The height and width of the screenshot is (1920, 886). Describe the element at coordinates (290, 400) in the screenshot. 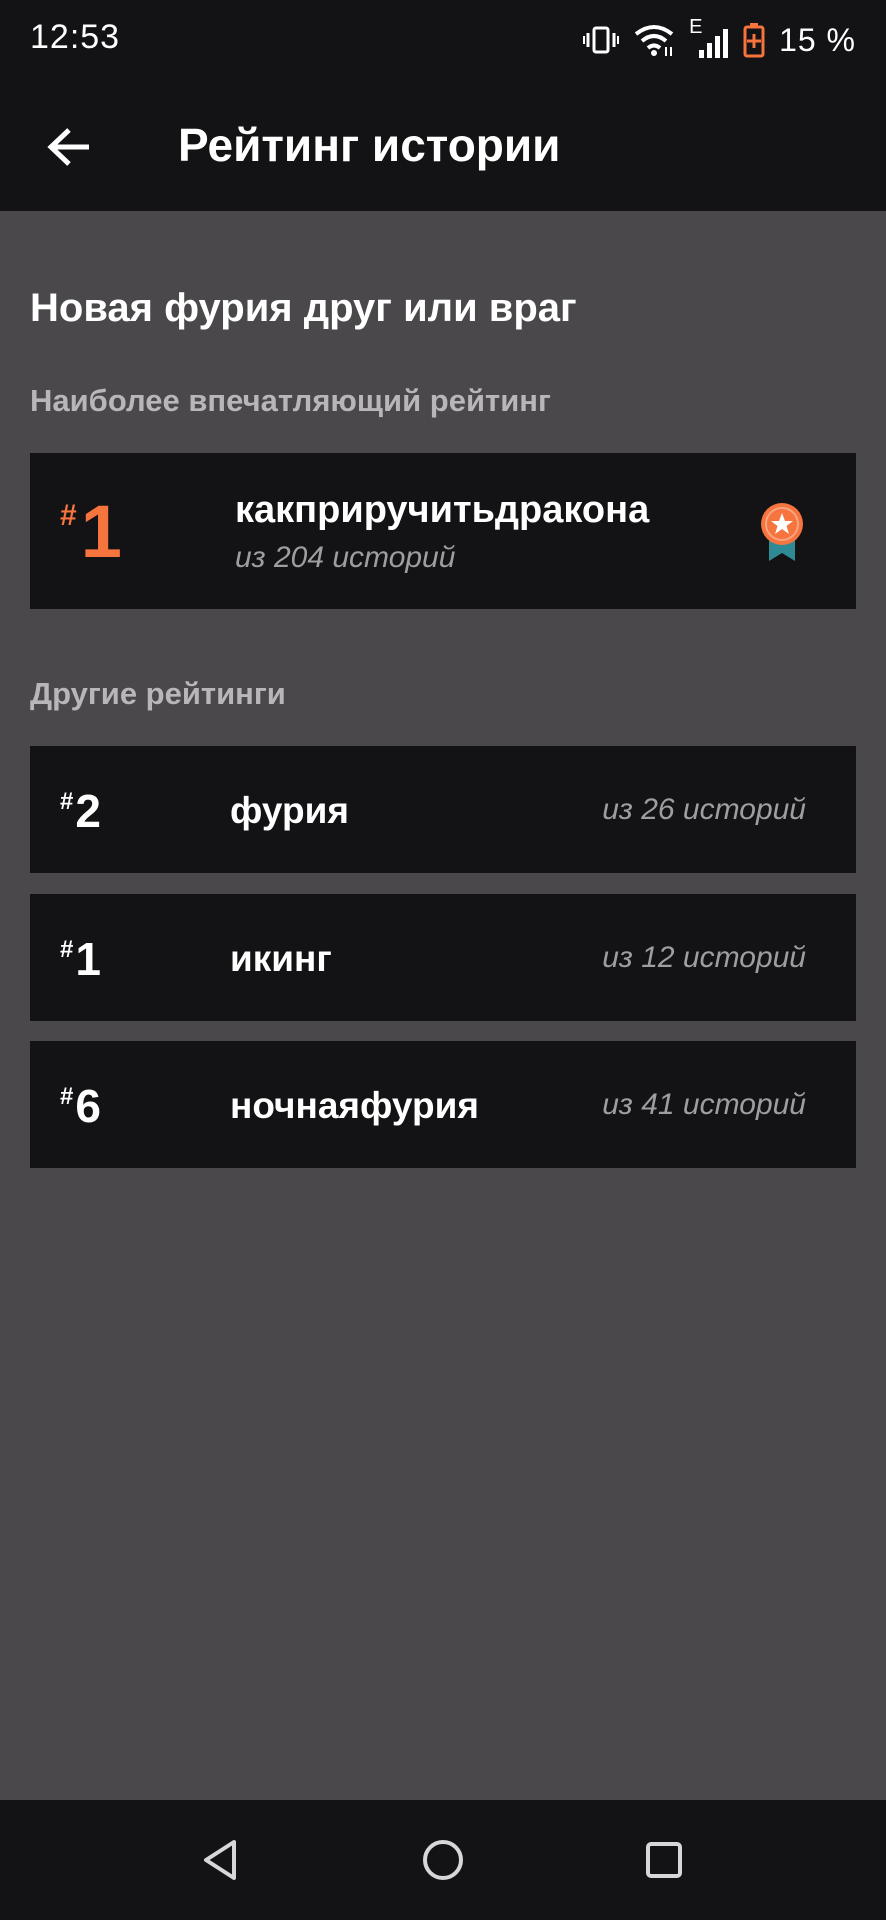

I see `top-ranking-section-label: Наиболее впечатляющий рейтинг` at that location.